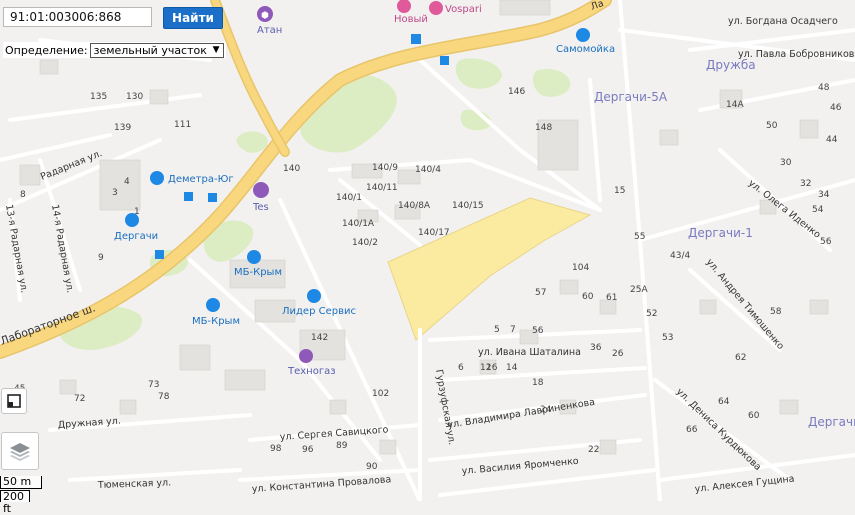 This screenshot has width=855, height=515. What do you see at coordinates (796, 54) in the screenshot?
I see `map-label: ул. Павла Бобровникова` at bounding box center [796, 54].